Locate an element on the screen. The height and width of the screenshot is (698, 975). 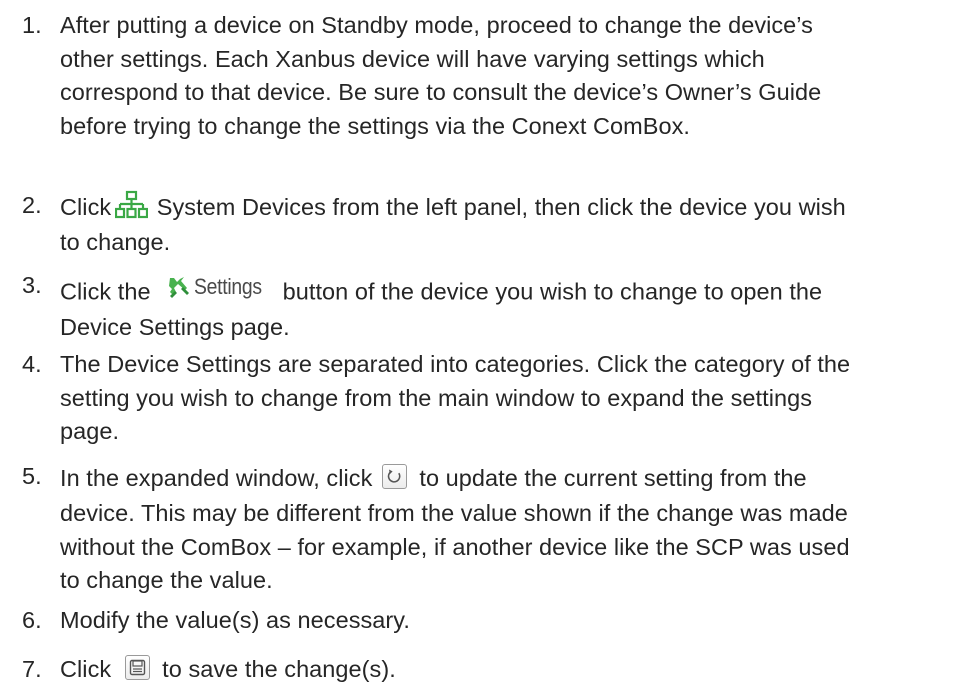
step-text-after-icon: to update the current setting from the is located at coordinates (613, 478).